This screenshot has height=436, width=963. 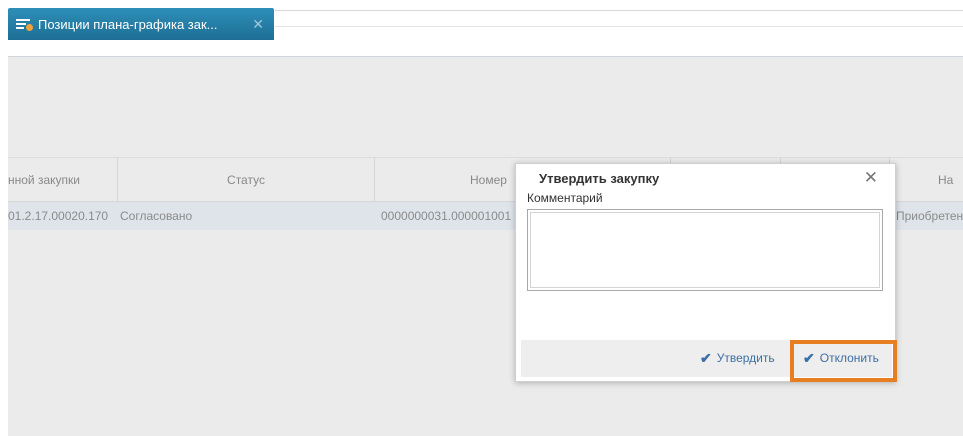 What do you see at coordinates (926, 180) in the screenshot?
I see `column-header-name: На` at bounding box center [926, 180].